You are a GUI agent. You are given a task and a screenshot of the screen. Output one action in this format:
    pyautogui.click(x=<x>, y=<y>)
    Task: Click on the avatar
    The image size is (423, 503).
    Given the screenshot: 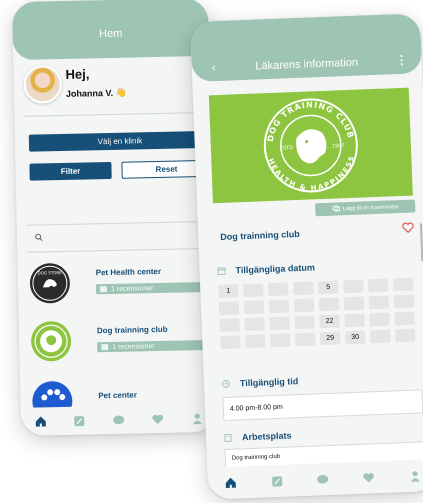 What is the action you would take?
    pyautogui.click(x=43, y=84)
    